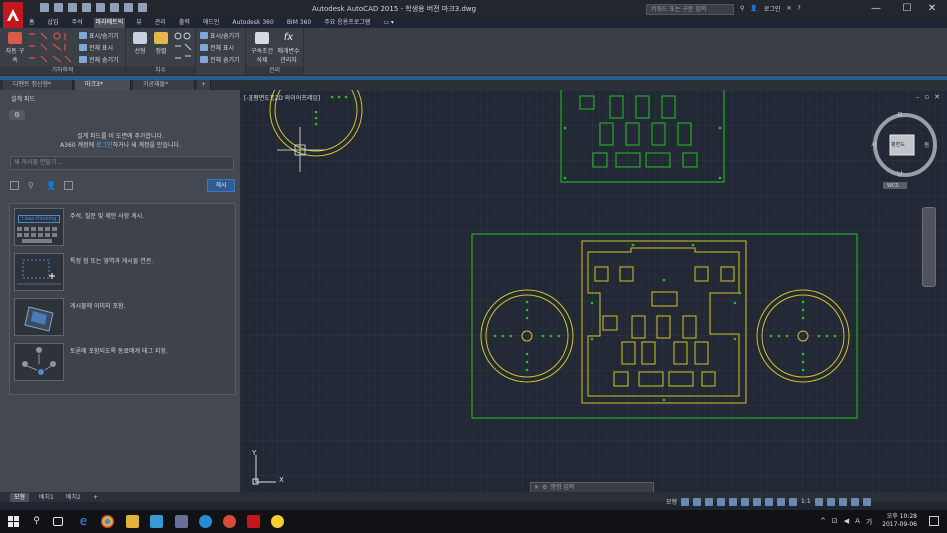  What do you see at coordinates (32, 185) in the screenshot?
I see `pin-icon: ⚲` at bounding box center [32, 185].